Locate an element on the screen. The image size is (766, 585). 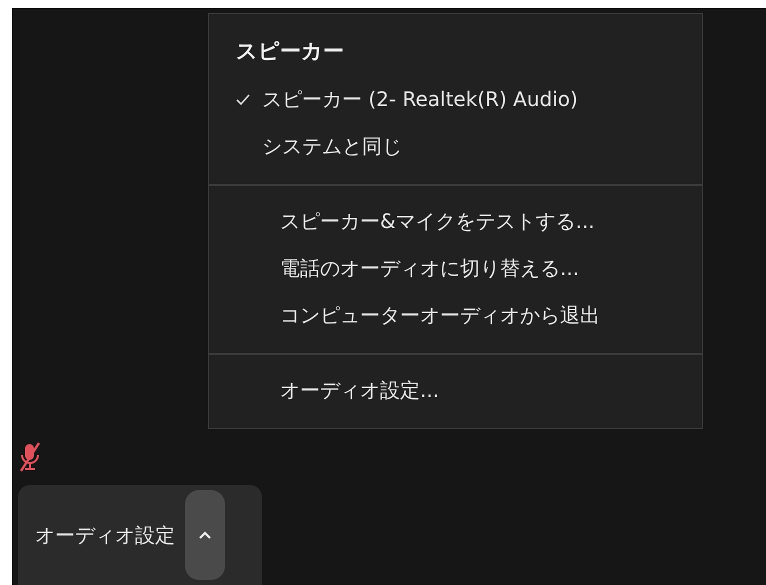
menu-item: システムと同じ is located at coordinates (455, 146).